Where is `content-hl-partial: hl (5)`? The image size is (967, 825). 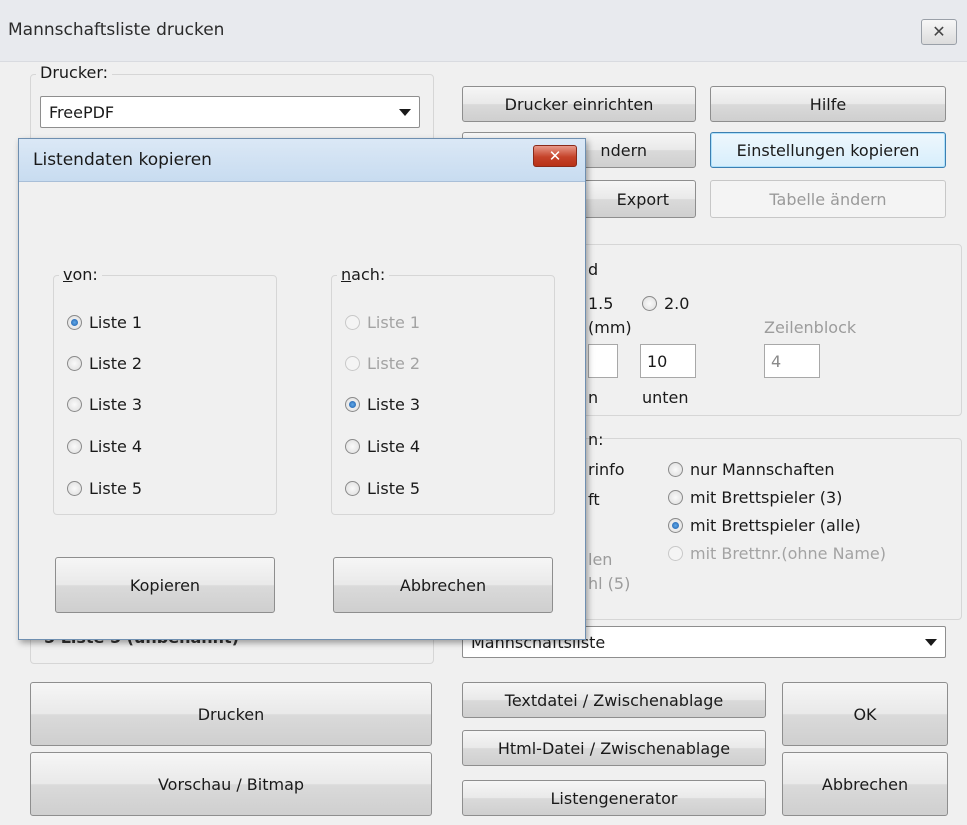
content-hl-partial: hl (5) is located at coordinates (609, 583).